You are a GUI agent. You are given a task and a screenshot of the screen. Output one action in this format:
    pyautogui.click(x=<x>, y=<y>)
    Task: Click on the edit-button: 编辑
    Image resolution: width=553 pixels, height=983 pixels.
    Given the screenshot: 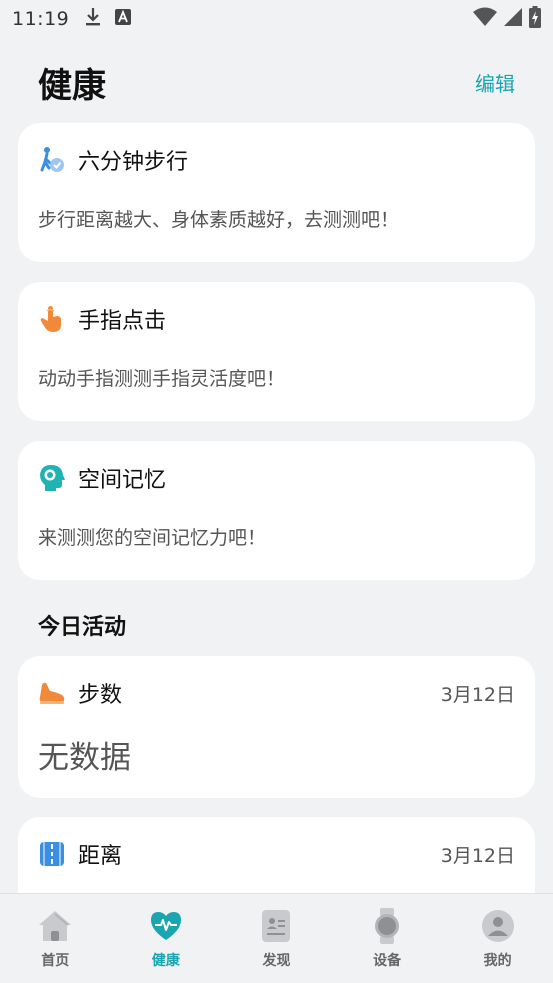 What is the action you would take?
    pyautogui.click(x=495, y=82)
    